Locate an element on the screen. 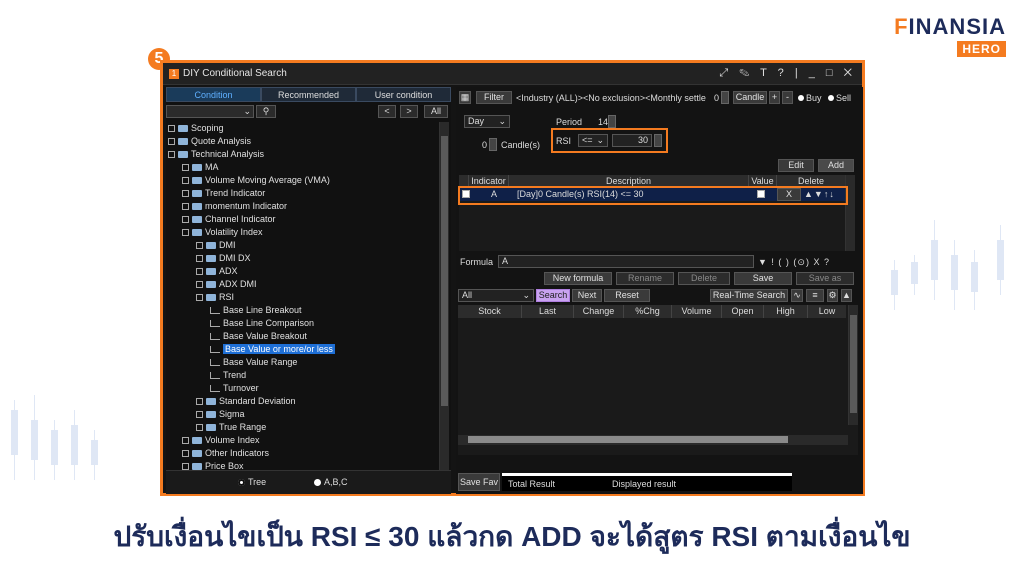 The image size is (1024, 576). add-button: Add is located at coordinates (836, 165).